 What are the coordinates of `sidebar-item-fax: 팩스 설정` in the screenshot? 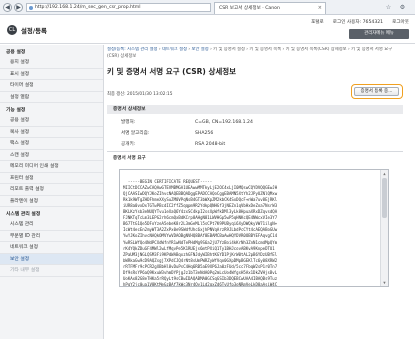 It's located at (51, 144).